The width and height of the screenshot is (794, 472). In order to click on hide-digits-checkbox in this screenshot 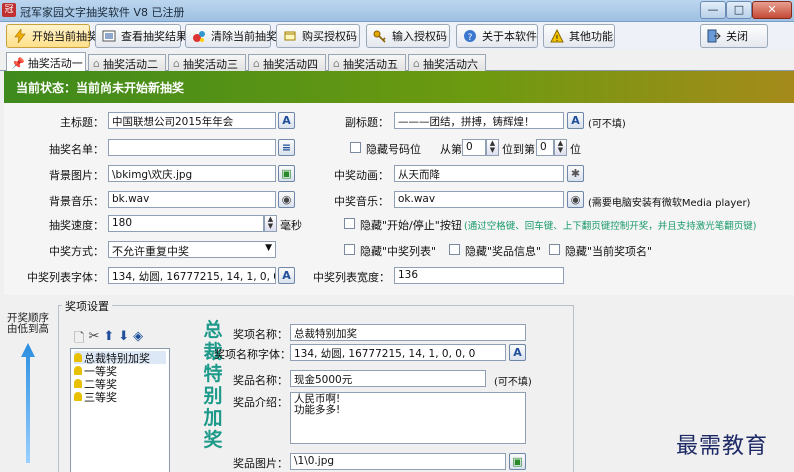, I will do `click(355, 147)`.